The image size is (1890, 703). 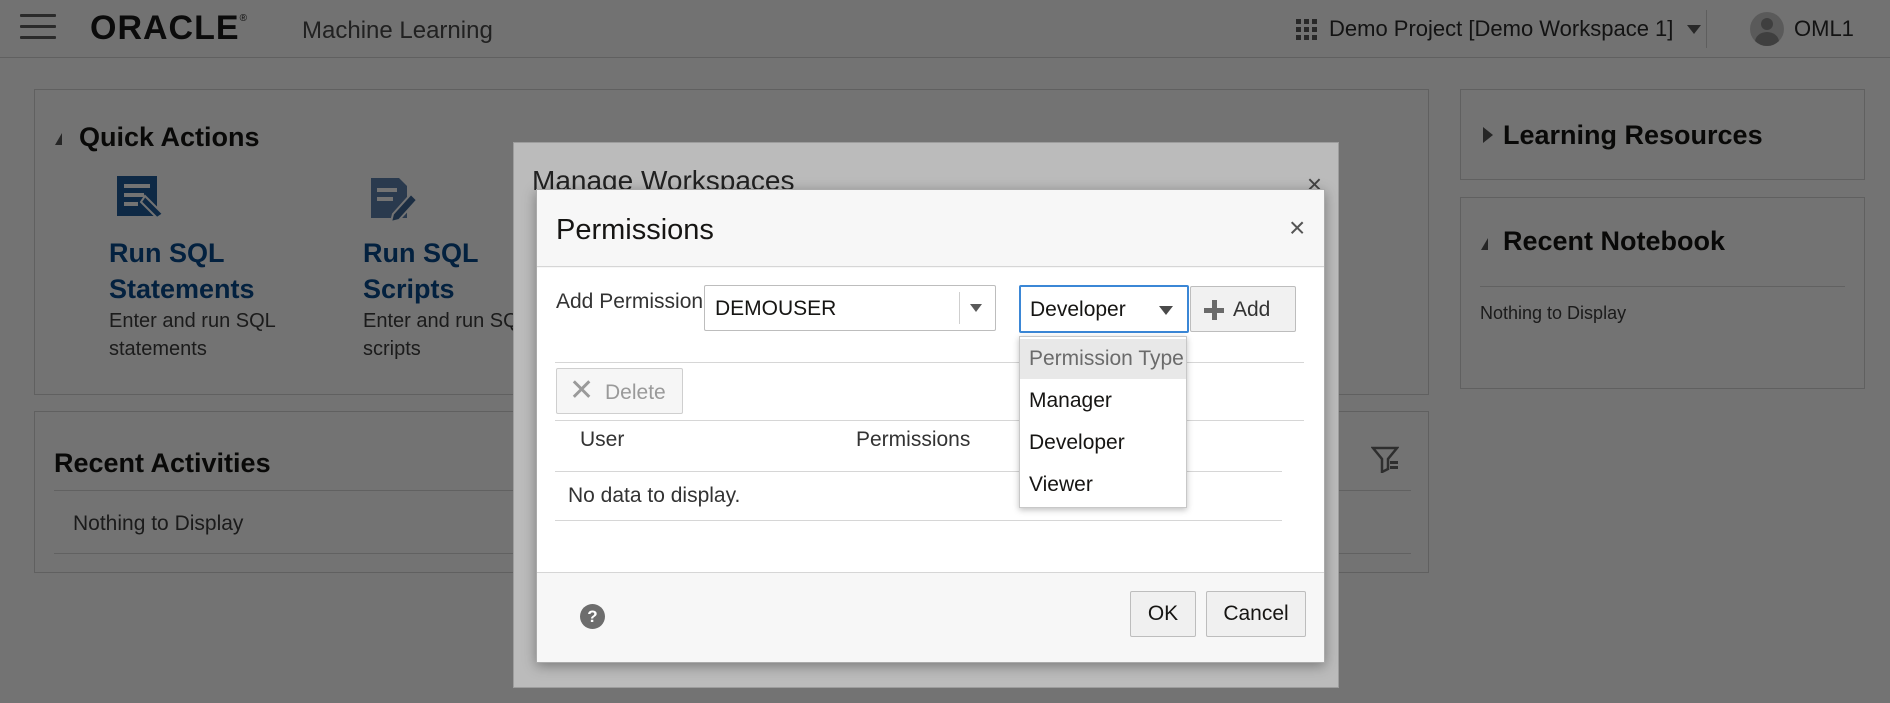 I want to click on add-permission-label: Add Permission:, so click(x=632, y=301).